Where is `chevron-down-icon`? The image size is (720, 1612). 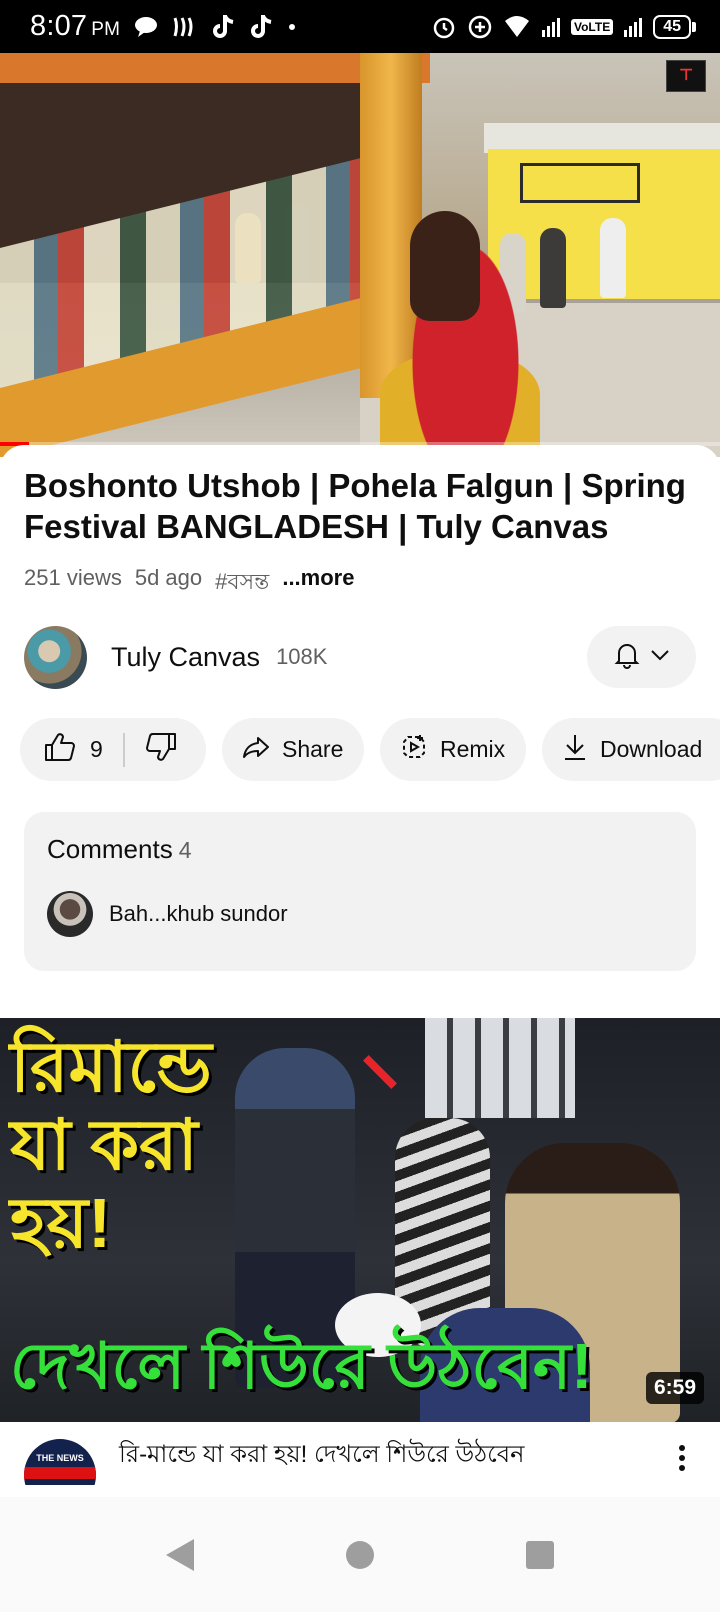
chevron-down-icon is located at coordinates (660, 657).